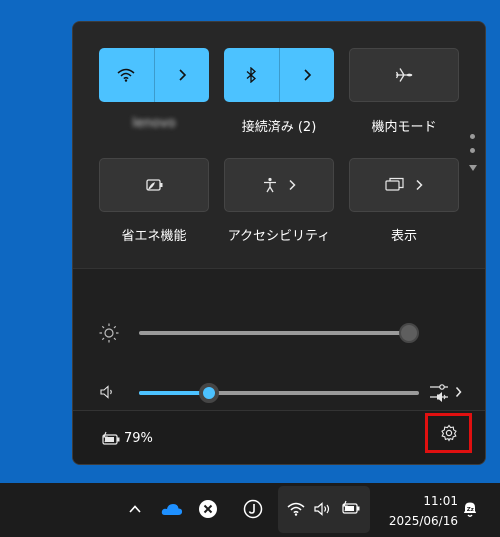 The height and width of the screenshot is (537, 500). I want to click on app-tray-icon, so click(253, 509).